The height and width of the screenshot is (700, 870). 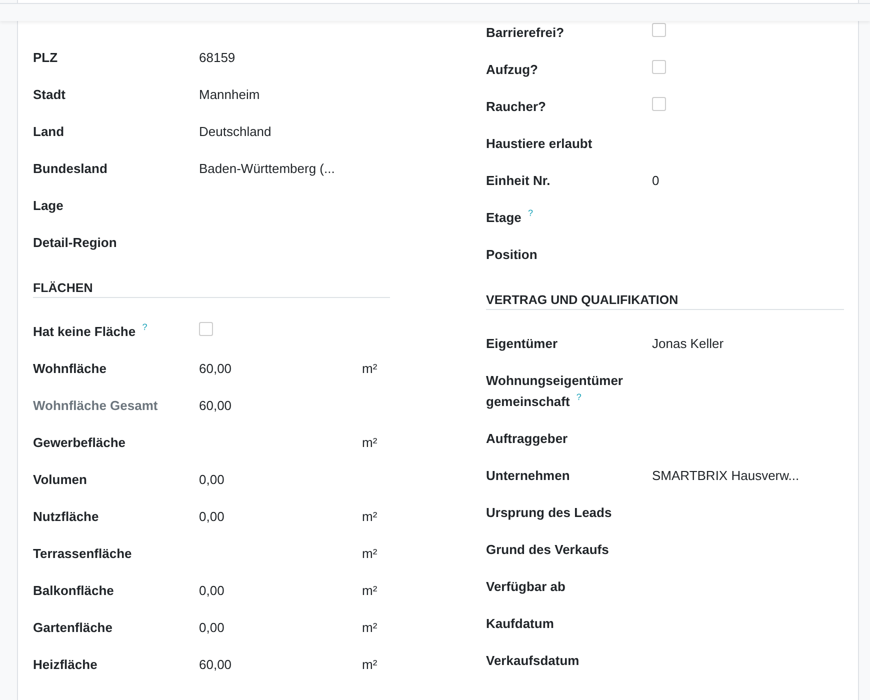 What do you see at coordinates (95, 405) in the screenshot?
I see `field-label: Wohnfläche Gesamt` at bounding box center [95, 405].